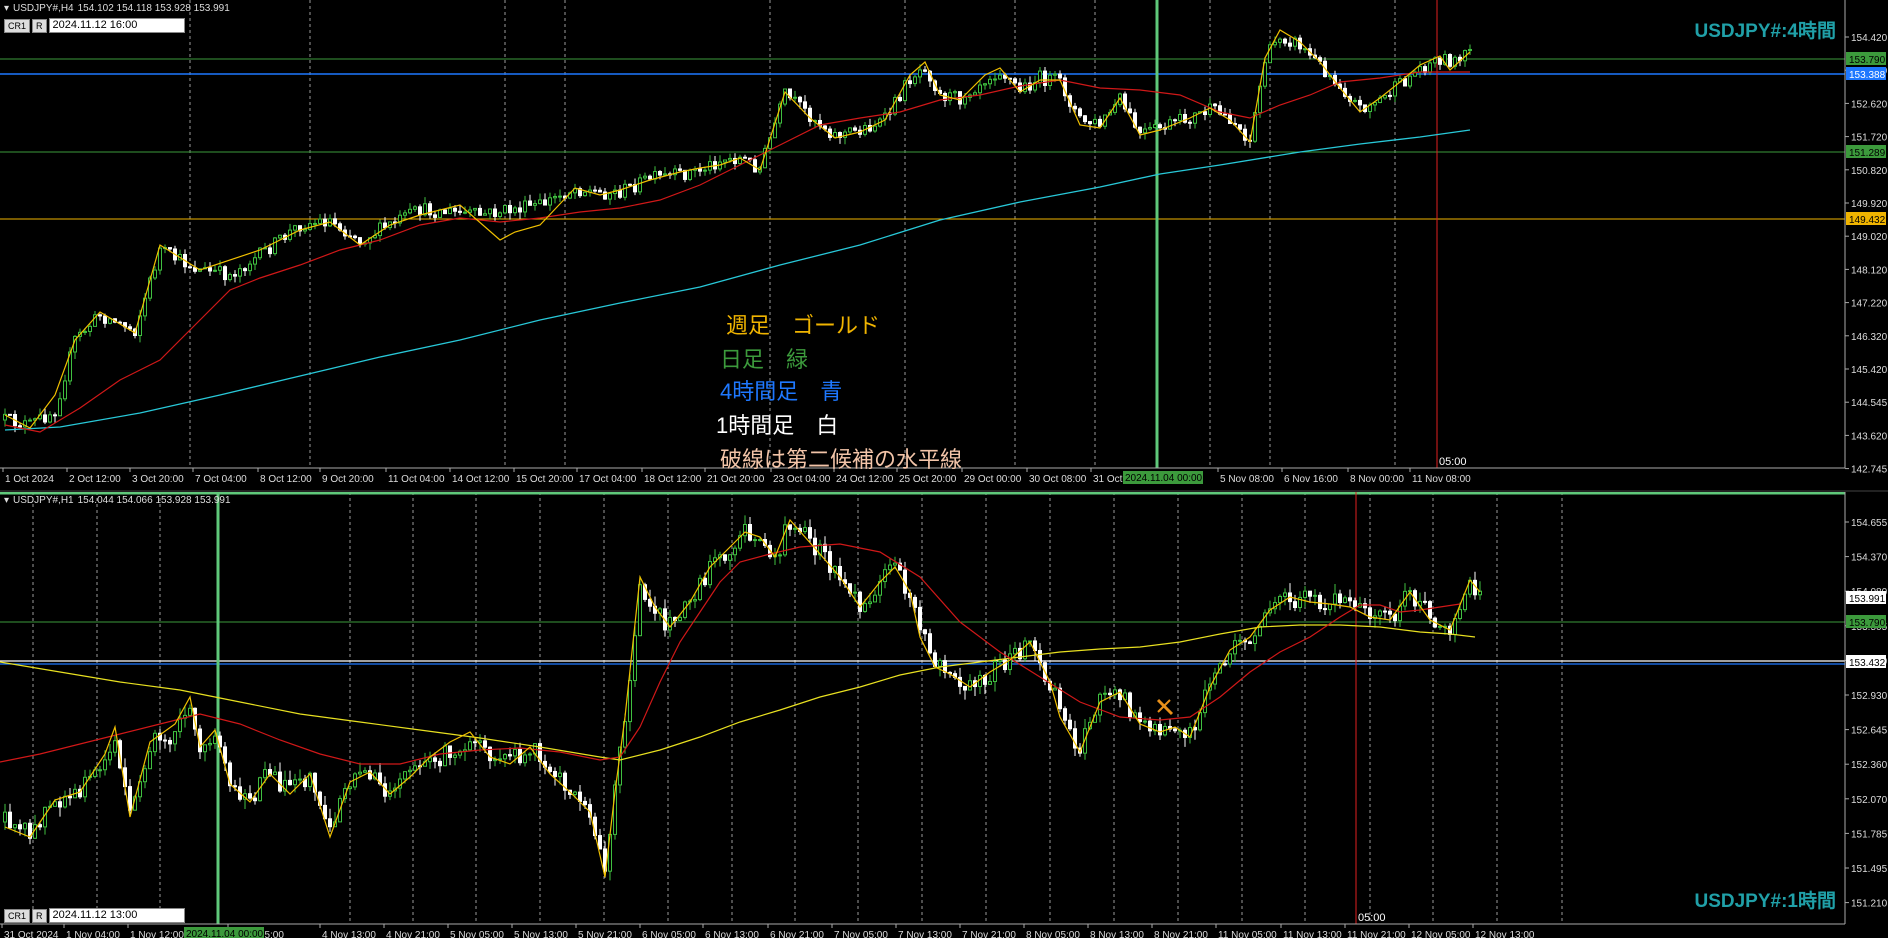 This screenshot has width=1888, height=938. What do you see at coordinates (1377, 479) in the screenshot?
I see `time-tick-label: 8 Nov 00:00` at bounding box center [1377, 479].